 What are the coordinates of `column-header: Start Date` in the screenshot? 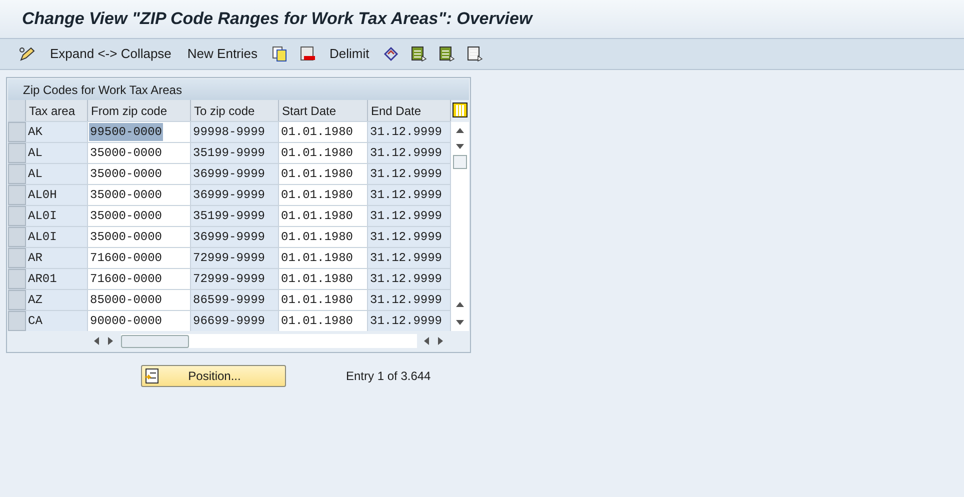 It's located at (323, 110).